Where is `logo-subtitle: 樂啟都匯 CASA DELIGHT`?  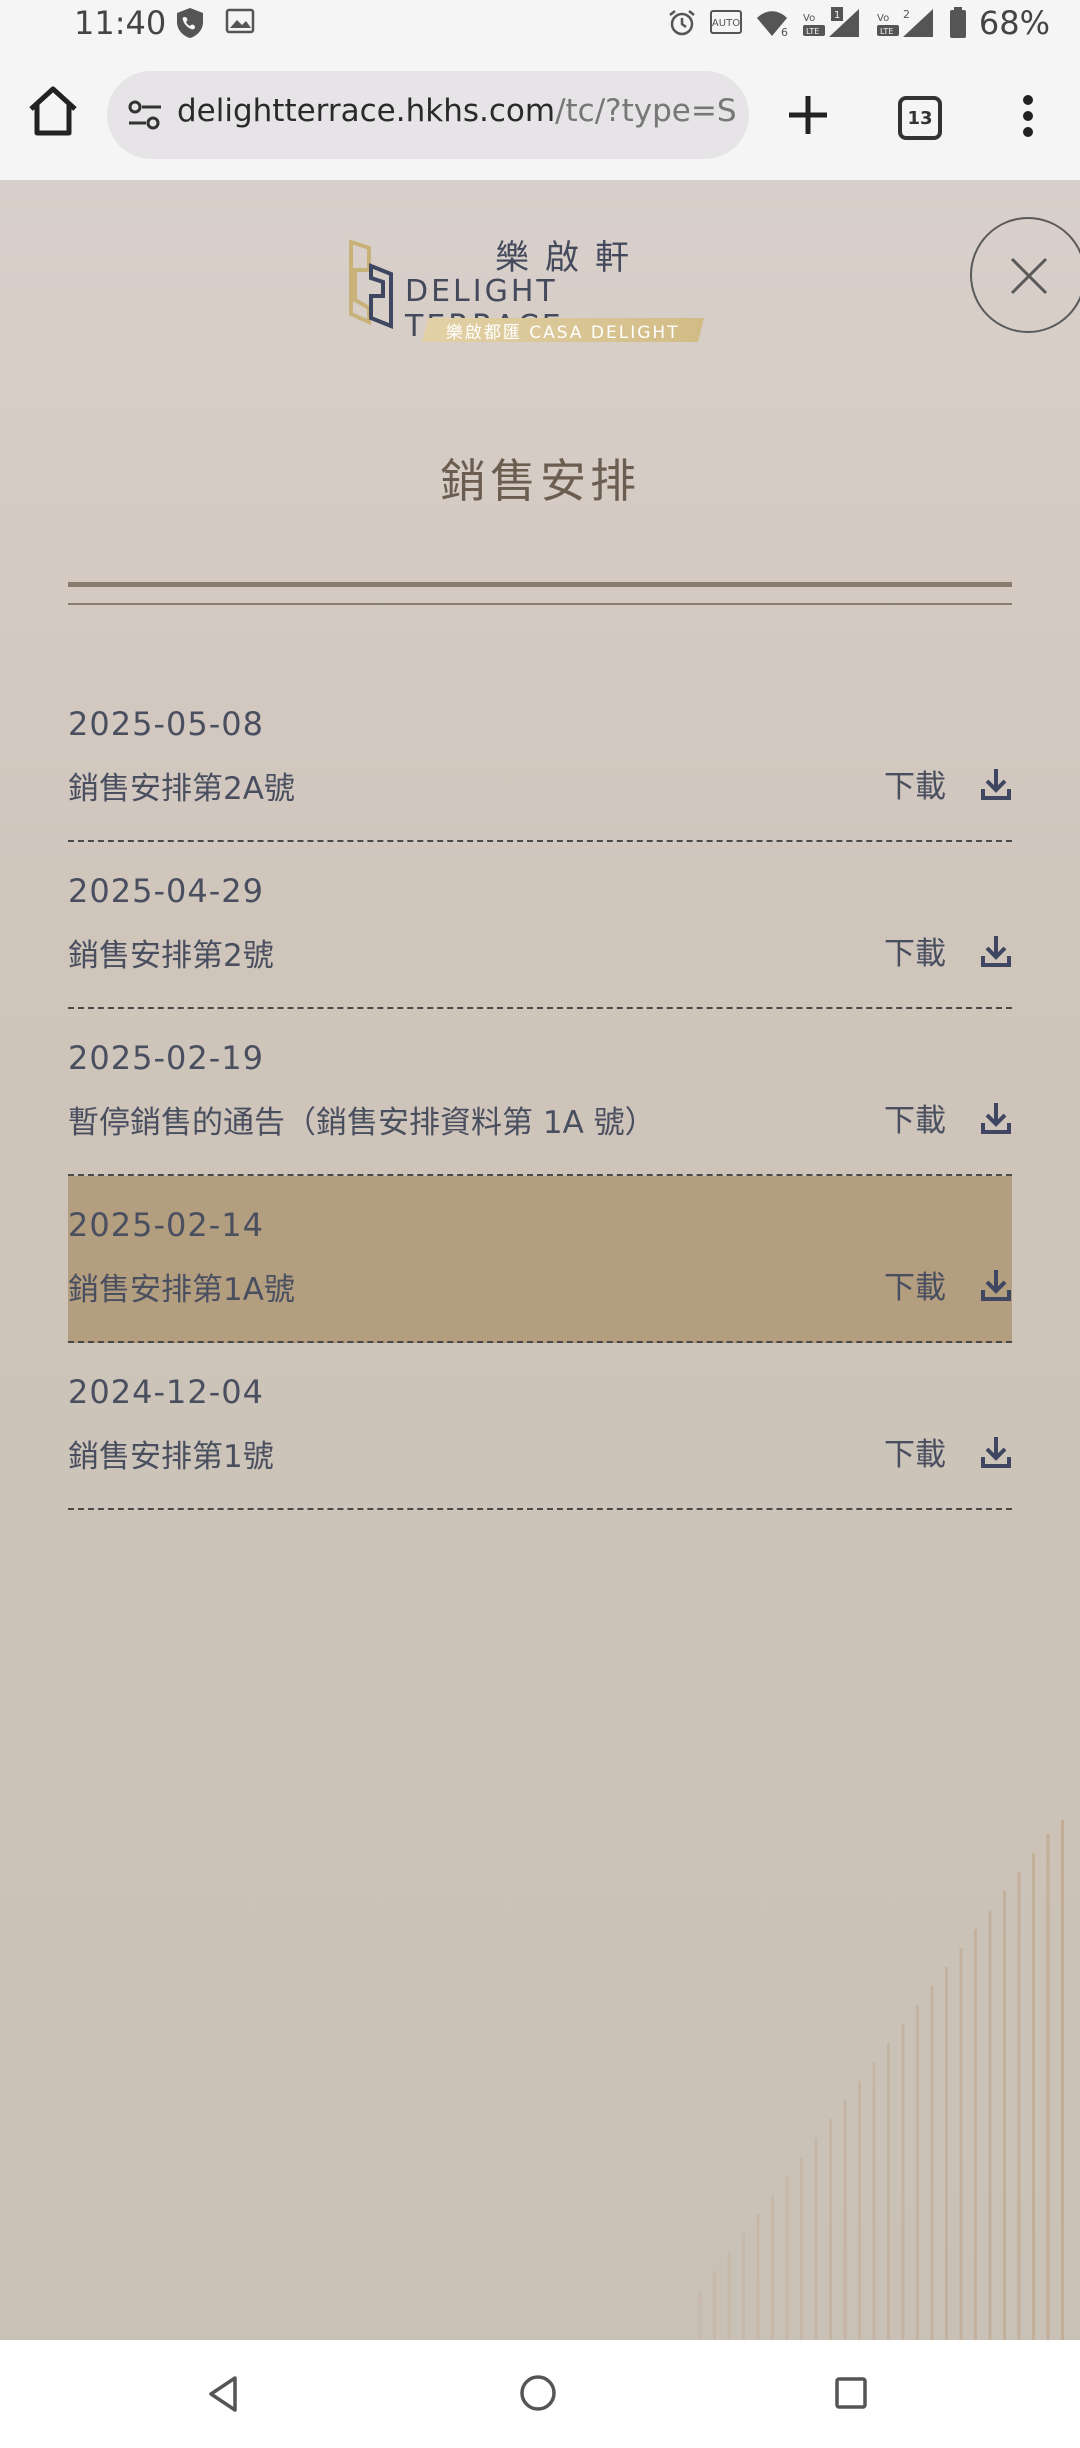
logo-subtitle: 樂啟都匯 CASA DELIGHT is located at coordinates (563, 330).